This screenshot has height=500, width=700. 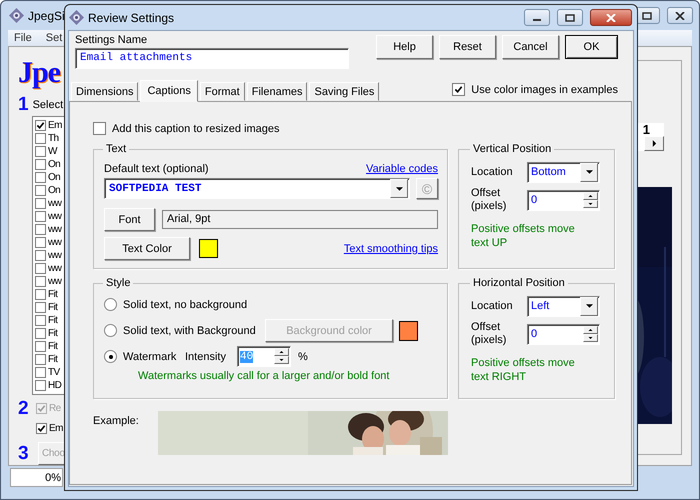 I want to click on smoothing-tips-link: Text smoothing tips, so click(x=391, y=248).